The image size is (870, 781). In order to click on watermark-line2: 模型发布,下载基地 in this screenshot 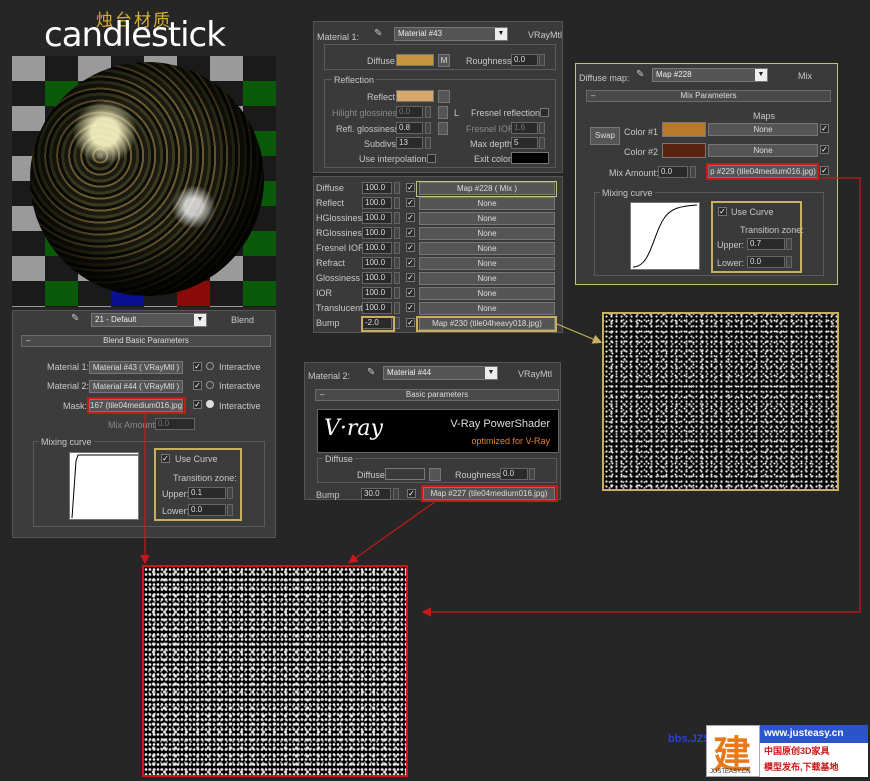, I will do `click(801, 767)`.